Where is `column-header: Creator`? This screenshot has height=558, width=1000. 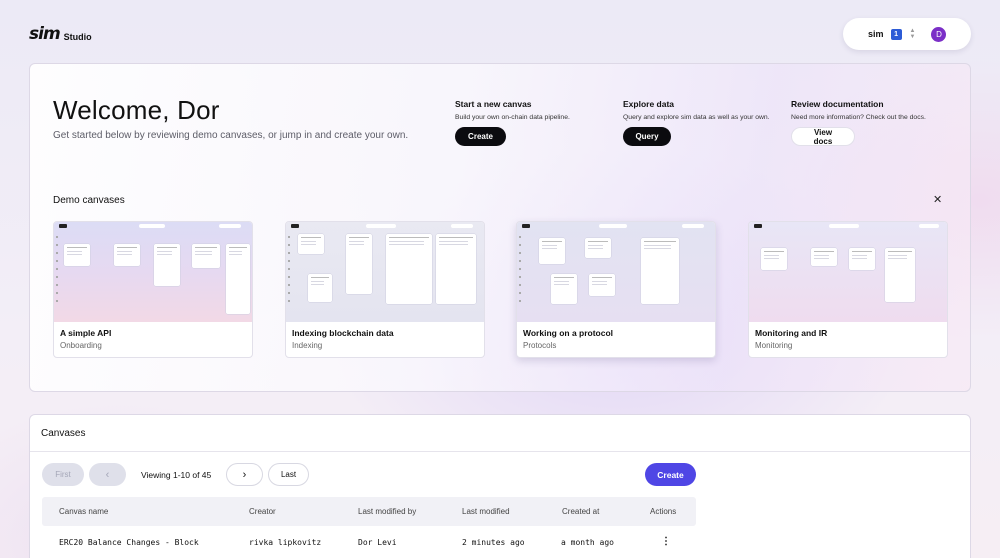
column-header: Creator is located at coordinates (262, 511).